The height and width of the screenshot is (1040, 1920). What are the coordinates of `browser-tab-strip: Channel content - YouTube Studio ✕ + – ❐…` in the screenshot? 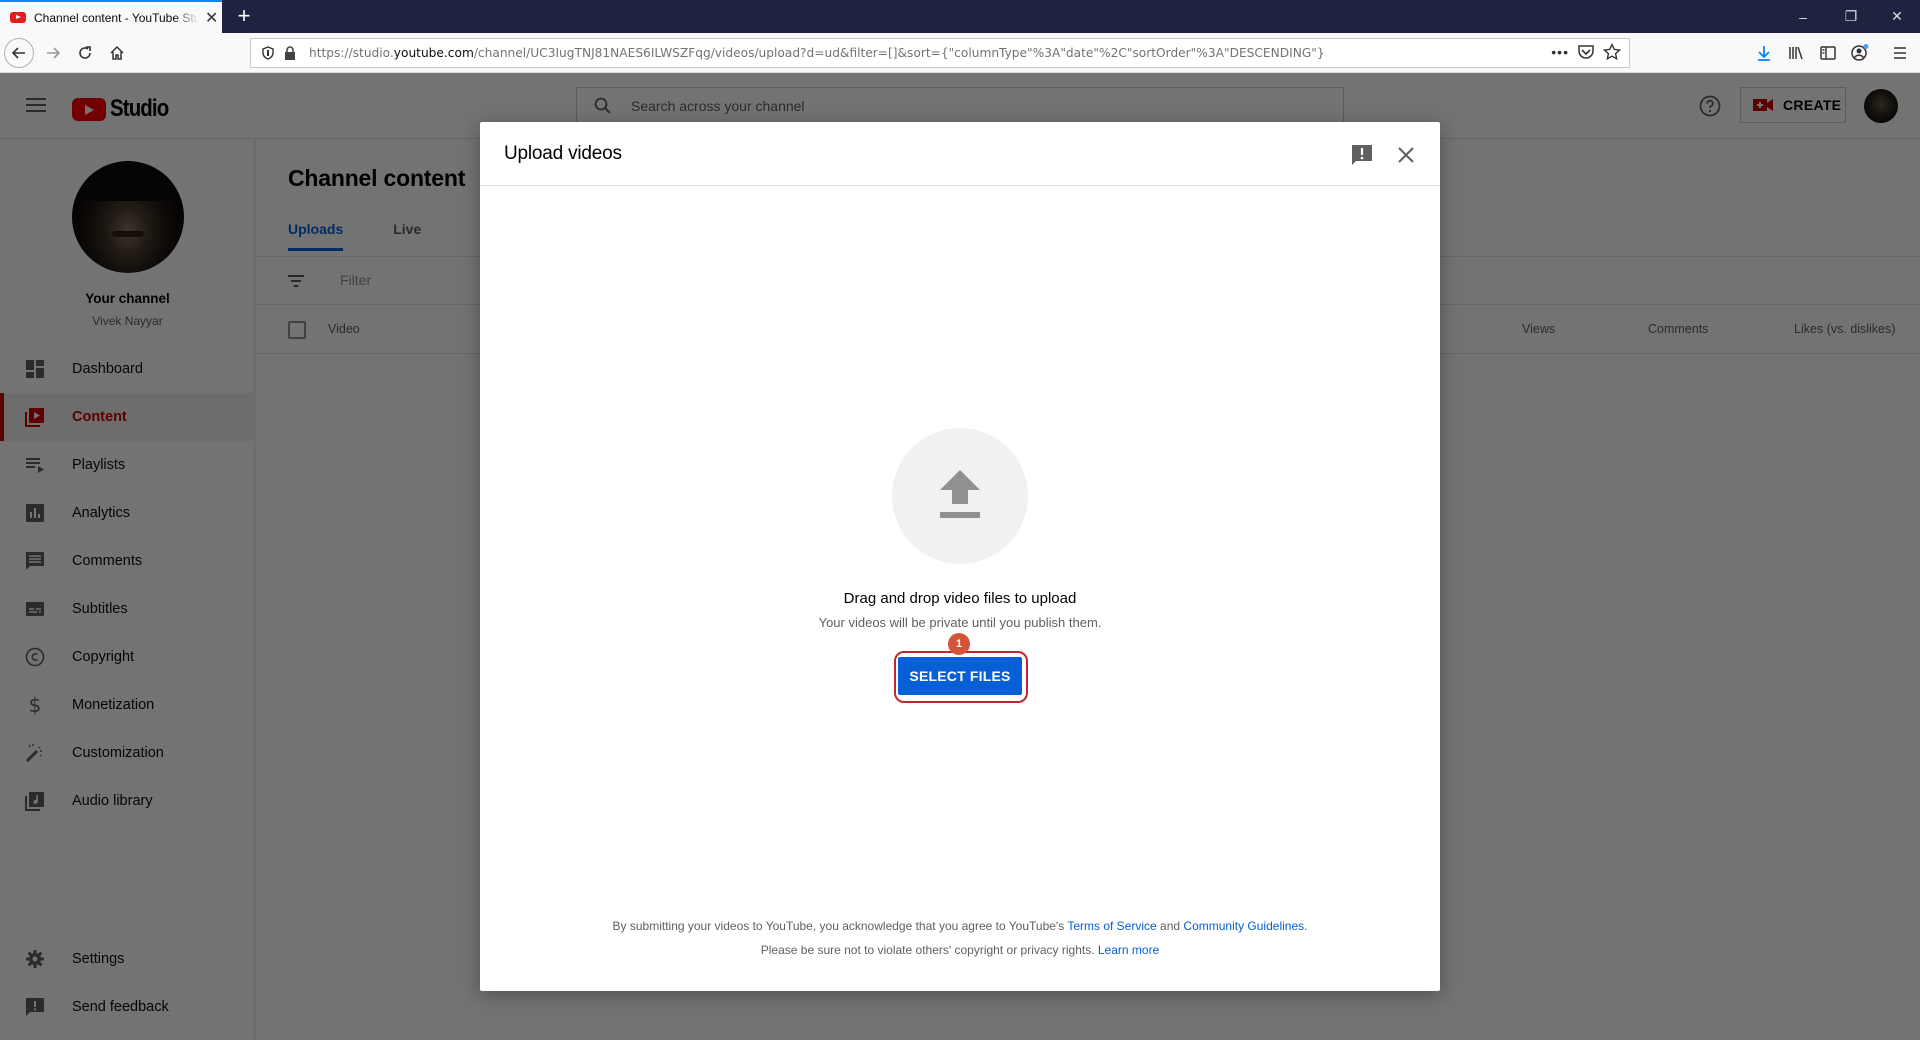 It's located at (960, 16).